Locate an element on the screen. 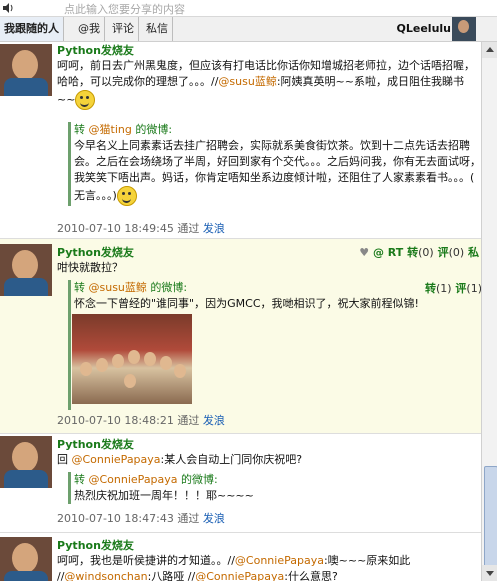 The height and width of the screenshot is (581, 497). post-text-part: :噢~~~原来如此 is located at coordinates (367, 560).